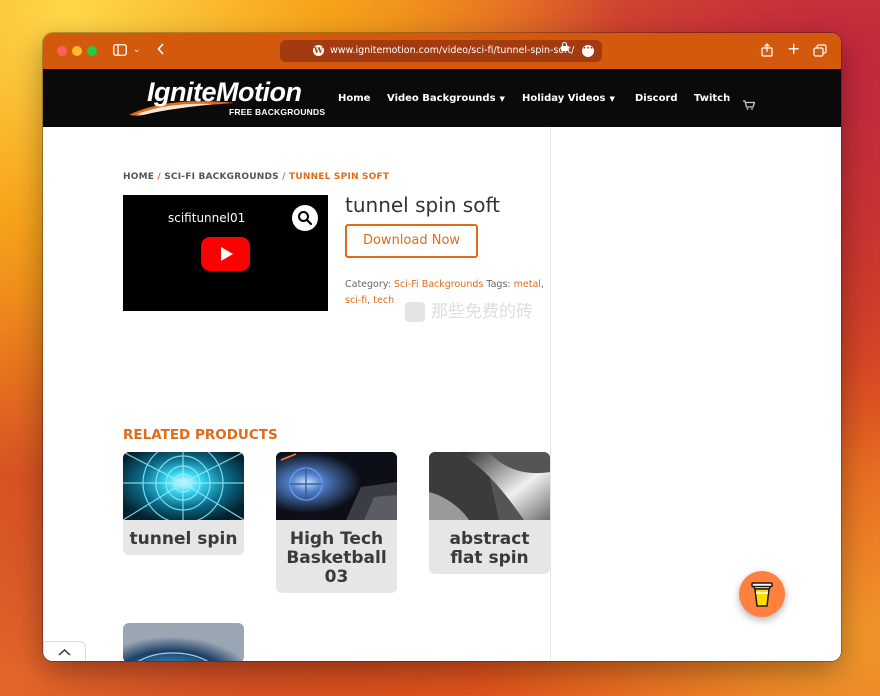 This screenshot has width=880, height=696. Describe the element at coordinates (305, 218) in the screenshot. I see `magnifier-icon` at that location.